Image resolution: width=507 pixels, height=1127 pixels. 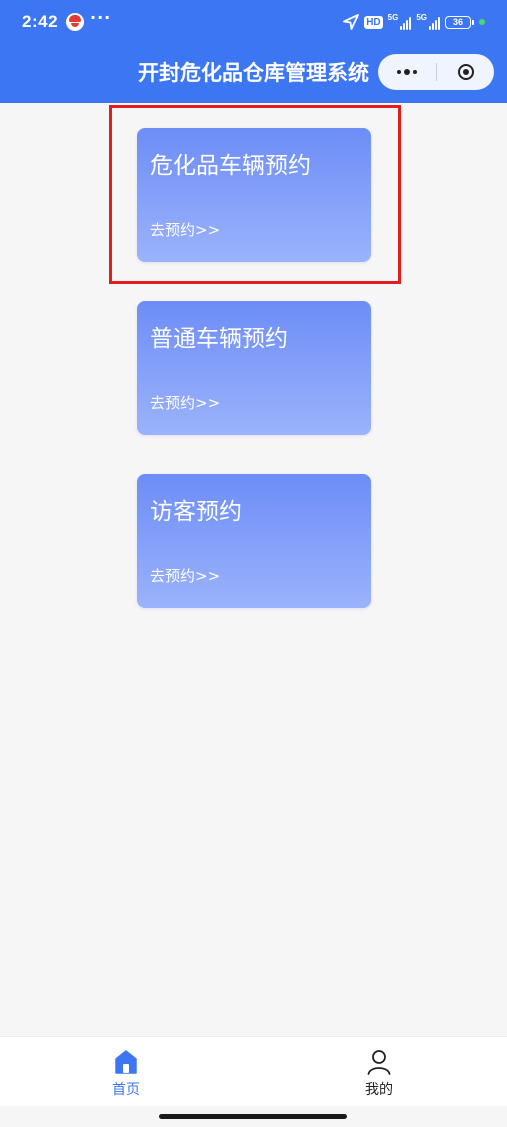 I want to click on battery-level: 36, so click(x=457, y=21).